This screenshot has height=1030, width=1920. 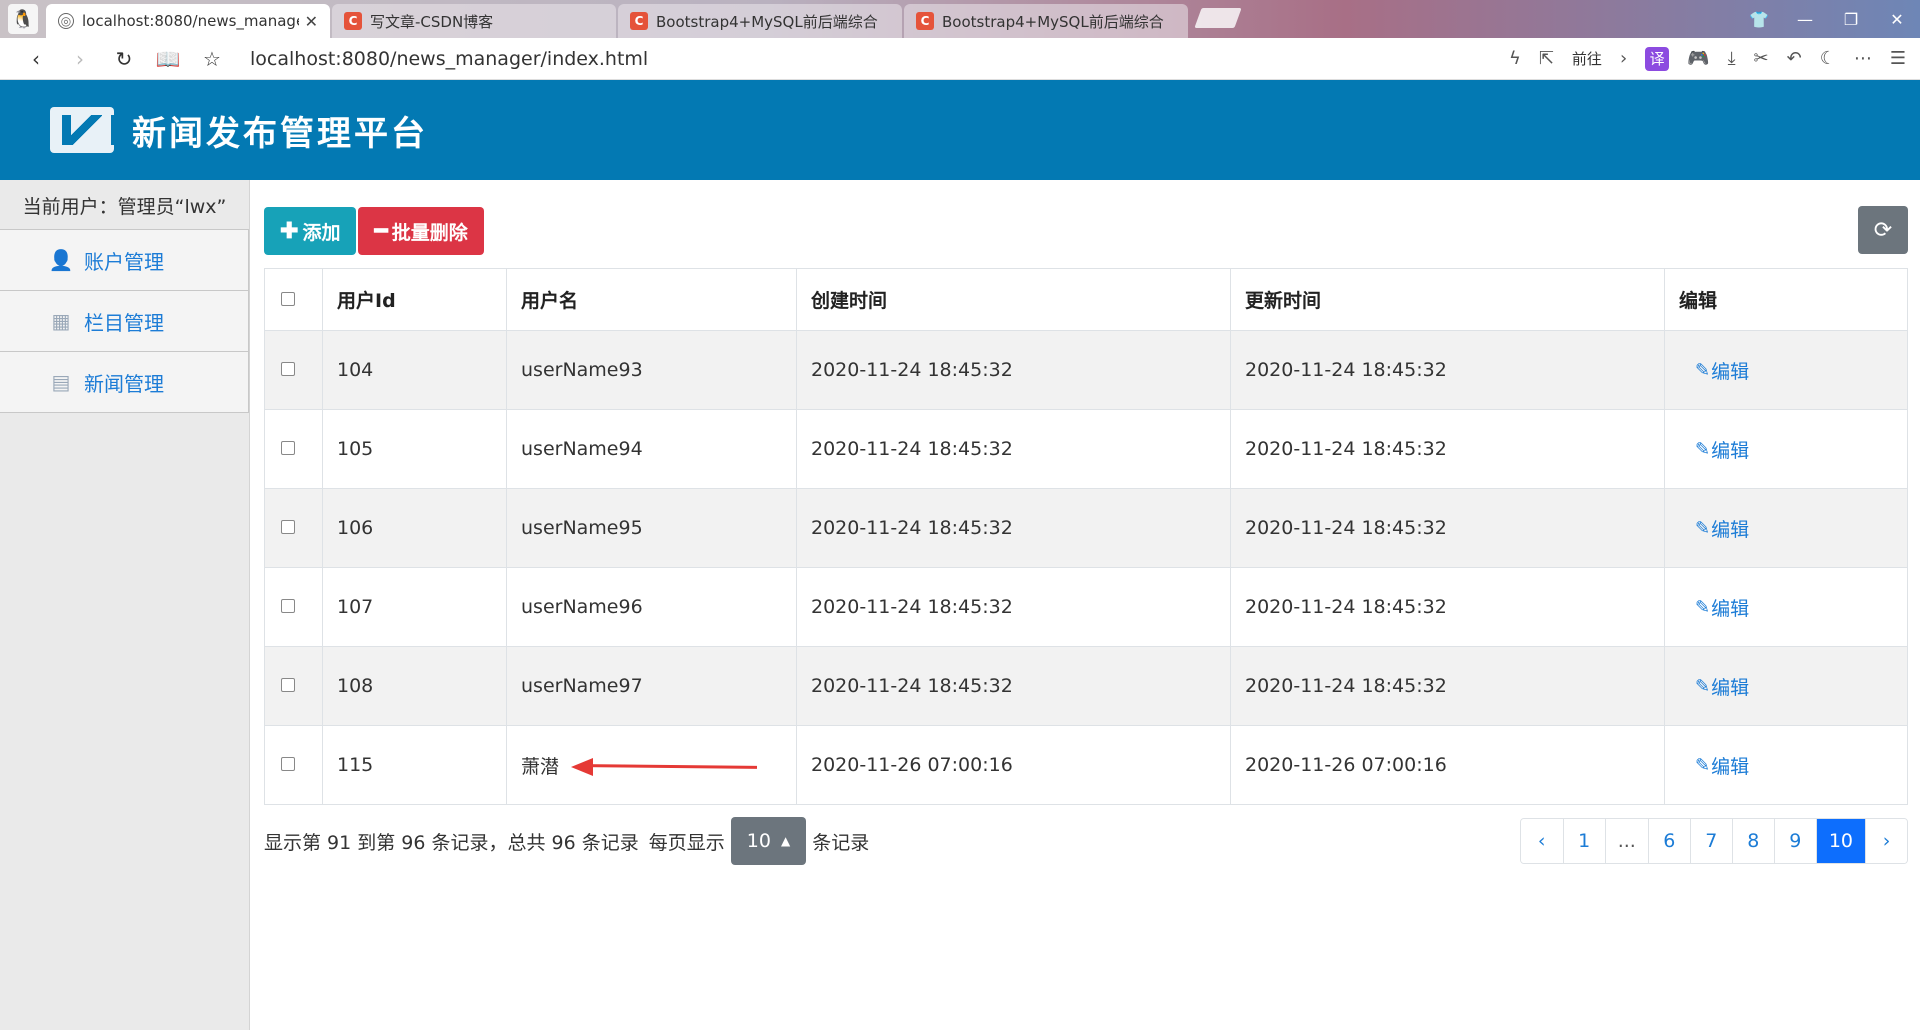 What do you see at coordinates (432, 21) in the screenshot?
I see `tab-title: 写文章-CSDN博客` at bounding box center [432, 21].